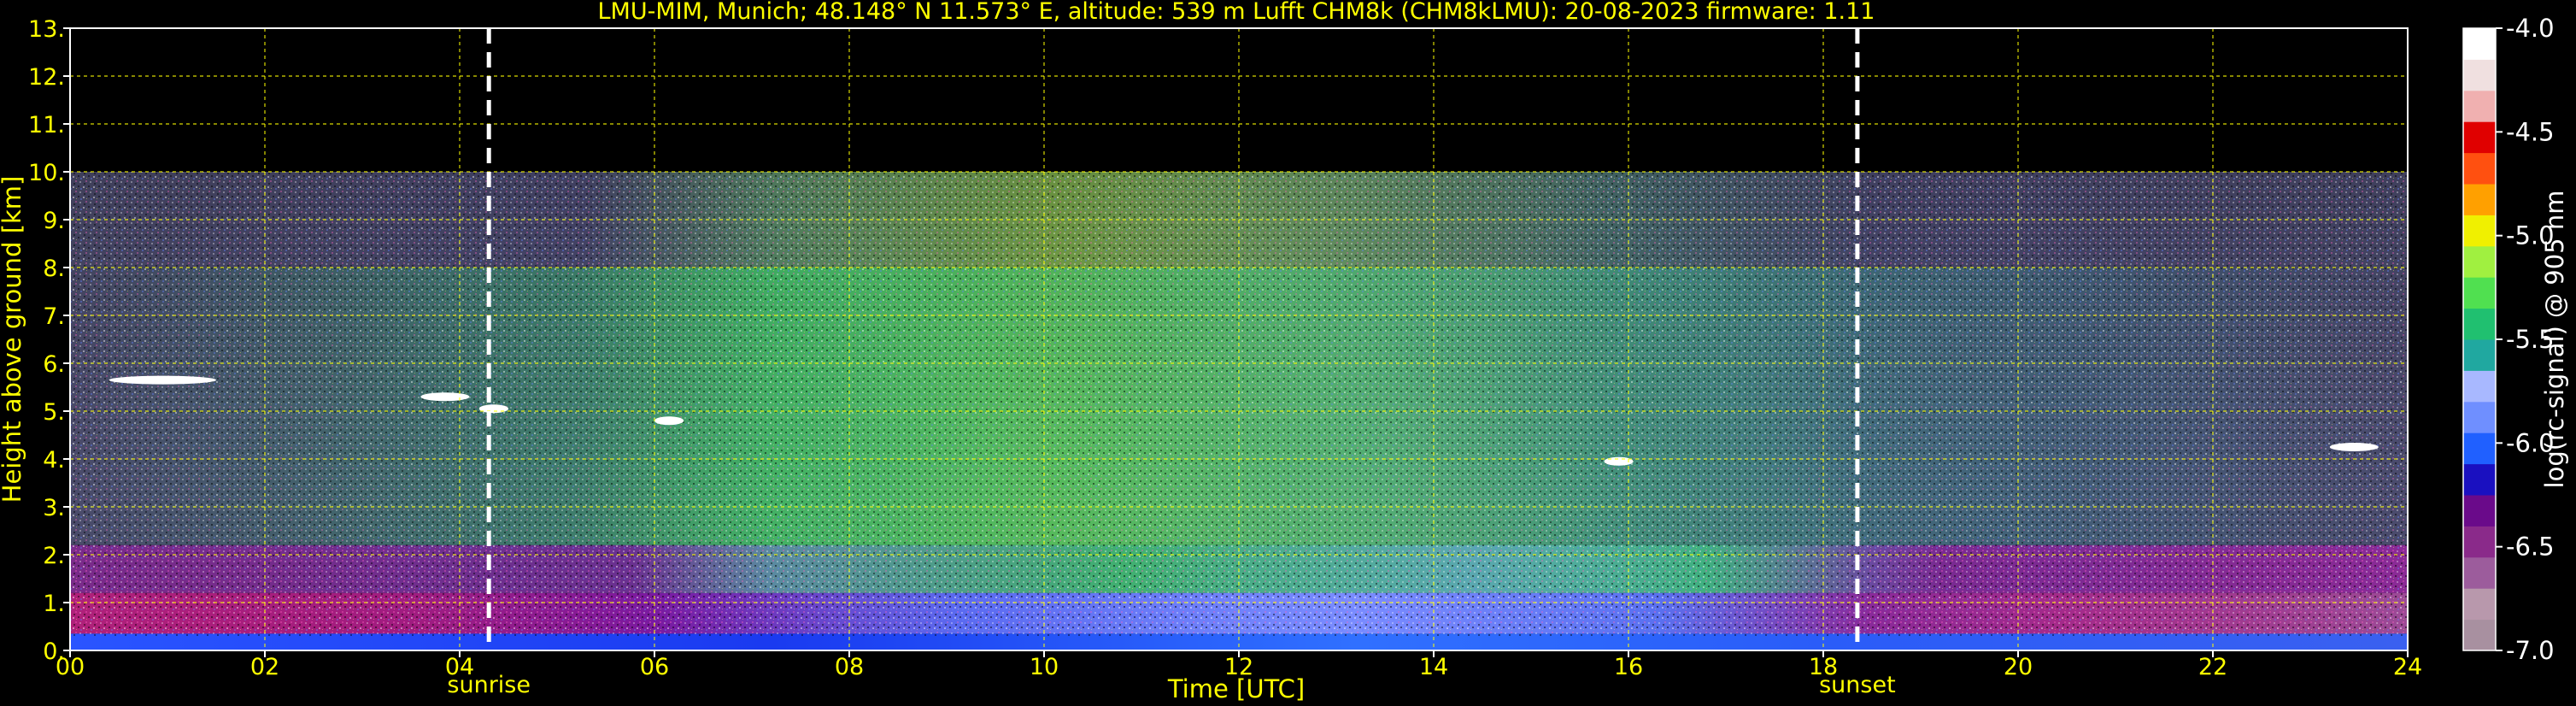 The image size is (2576, 706). What do you see at coordinates (46, 29) in the screenshot?
I see `y-tick-label-13: 13.` at bounding box center [46, 29].